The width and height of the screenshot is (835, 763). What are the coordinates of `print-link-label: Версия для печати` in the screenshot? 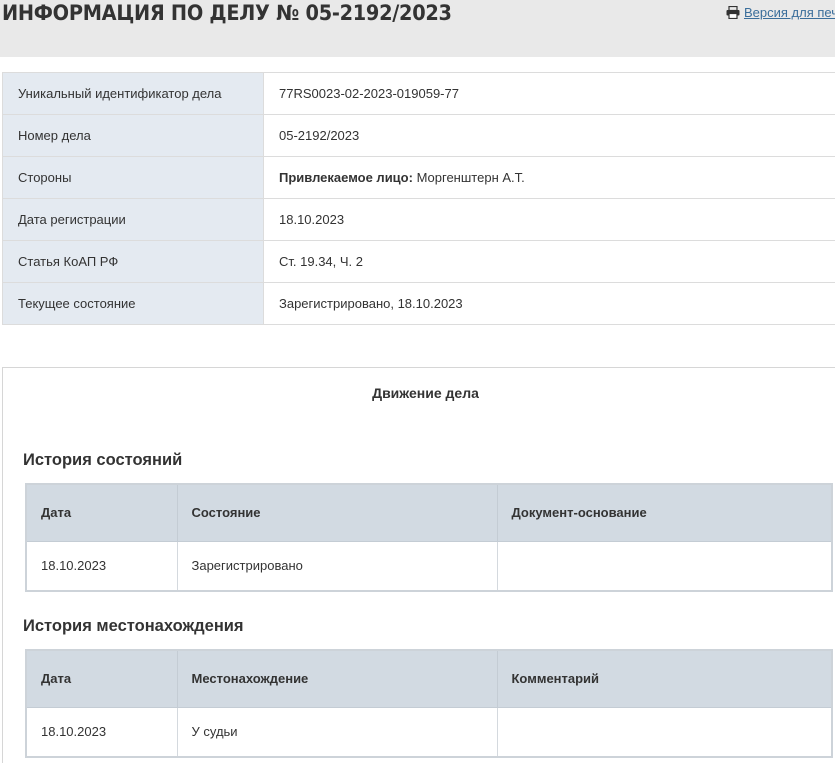 It's located at (789, 12).